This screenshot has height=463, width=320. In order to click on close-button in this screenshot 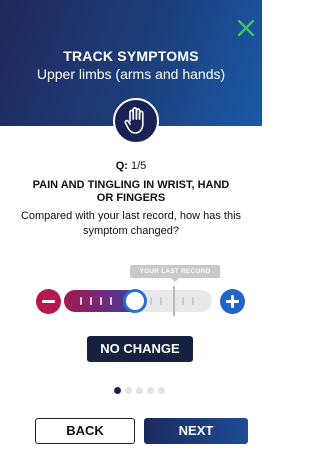, I will do `click(246, 28)`.